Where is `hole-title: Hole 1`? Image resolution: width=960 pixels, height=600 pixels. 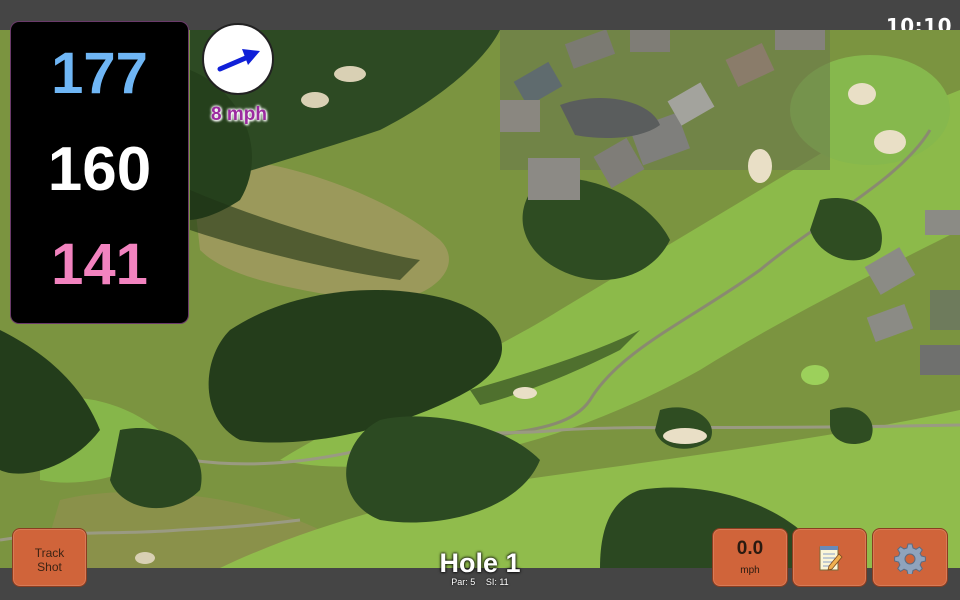 hole-title: Hole 1 is located at coordinates (480, 563).